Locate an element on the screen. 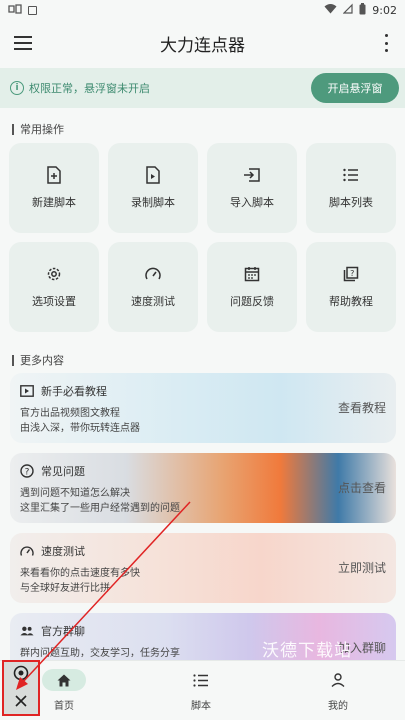 This screenshot has height=720, width=405. card-desc-line: 来看看你的点击速度有多快 is located at coordinates (80, 573).